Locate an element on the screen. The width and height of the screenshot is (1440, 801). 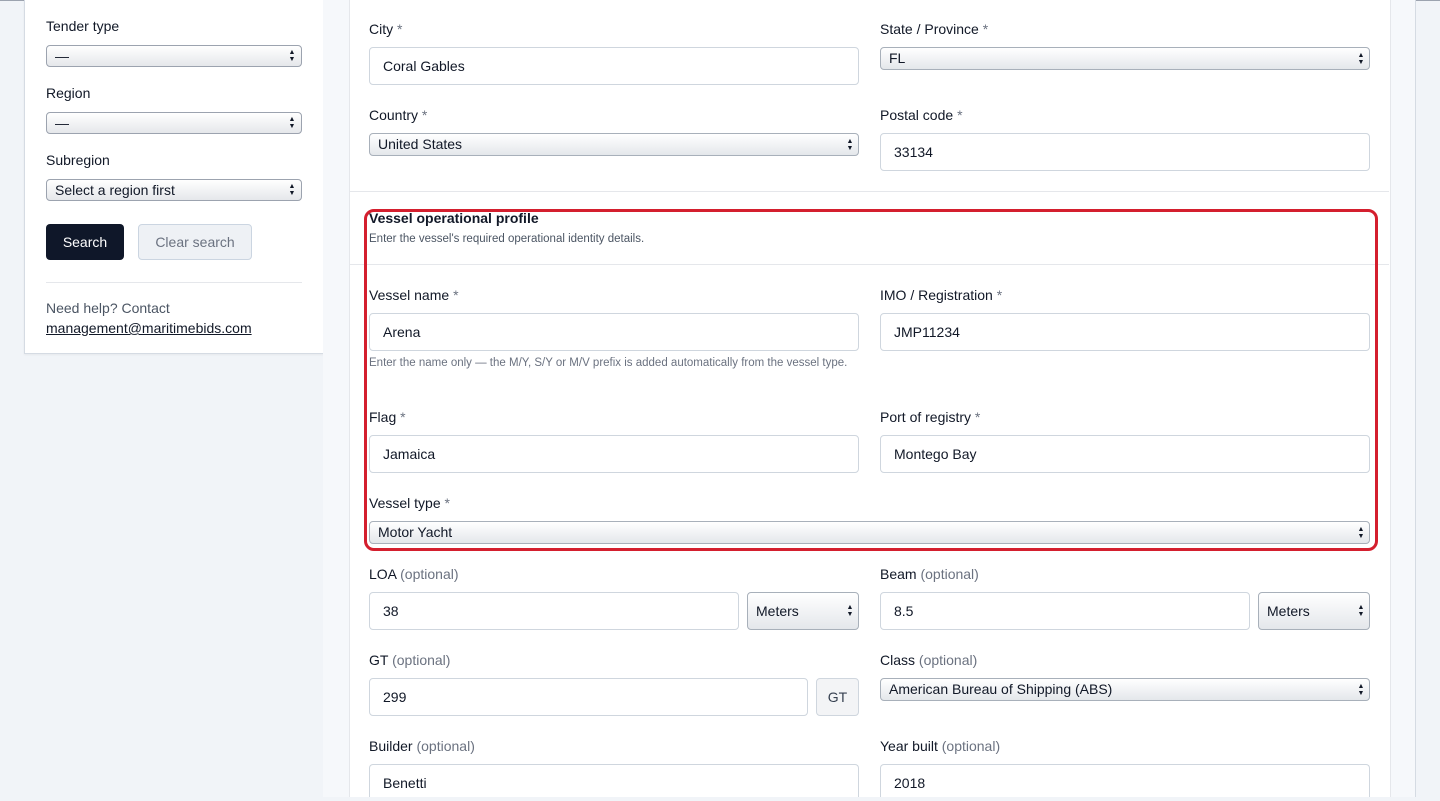
port-of-registry-label: Port of registry * is located at coordinates (930, 417).